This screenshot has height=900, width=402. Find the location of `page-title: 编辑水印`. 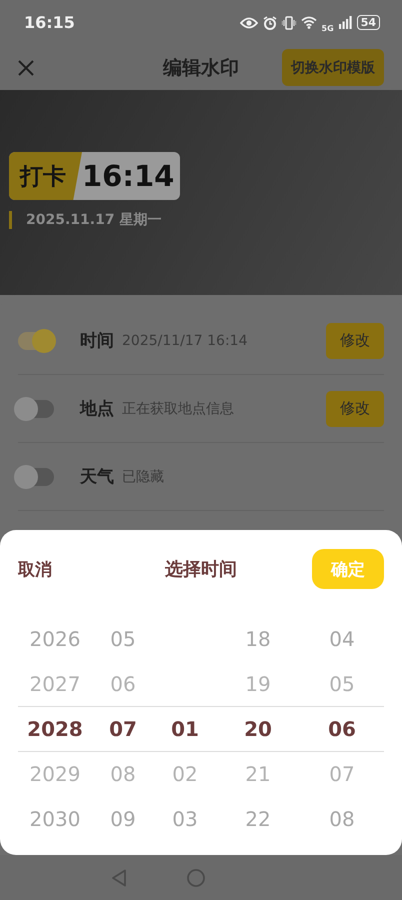

page-title: 编辑水印 is located at coordinates (201, 68).